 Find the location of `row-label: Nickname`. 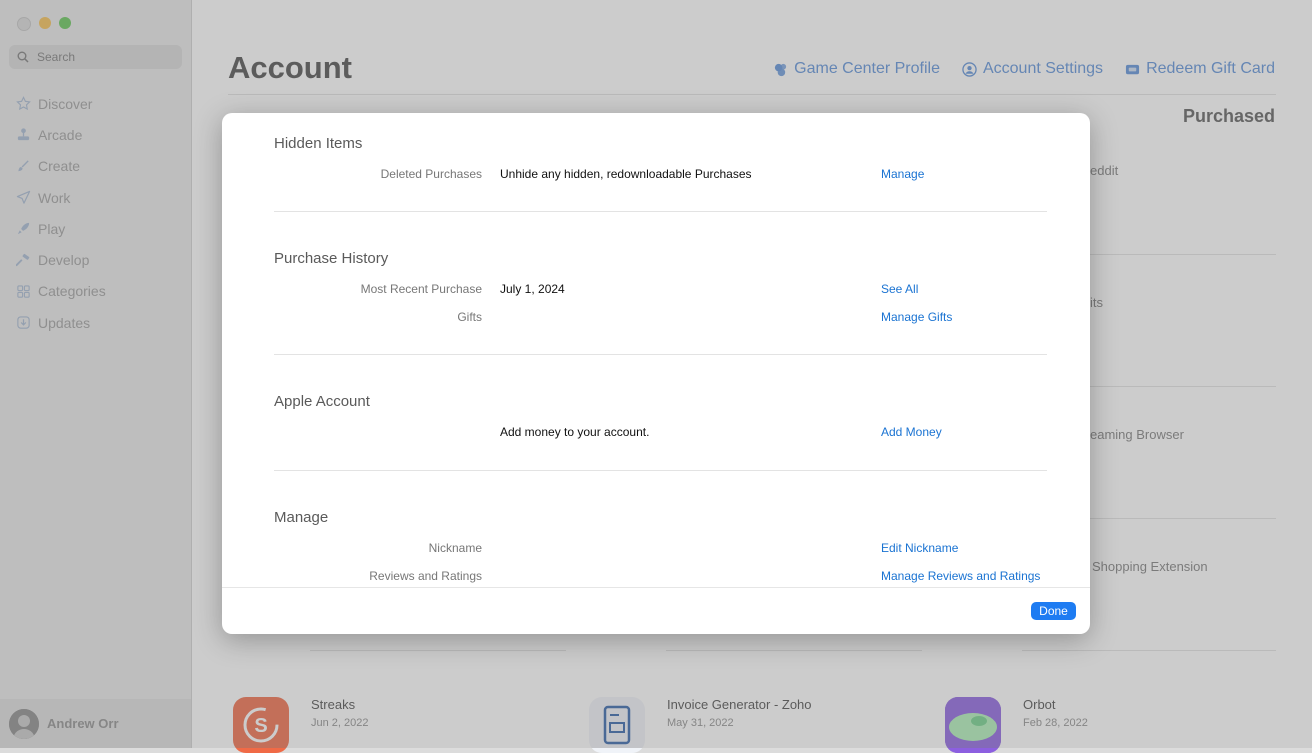

row-label: Nickname is located at coordinates (455, 548).